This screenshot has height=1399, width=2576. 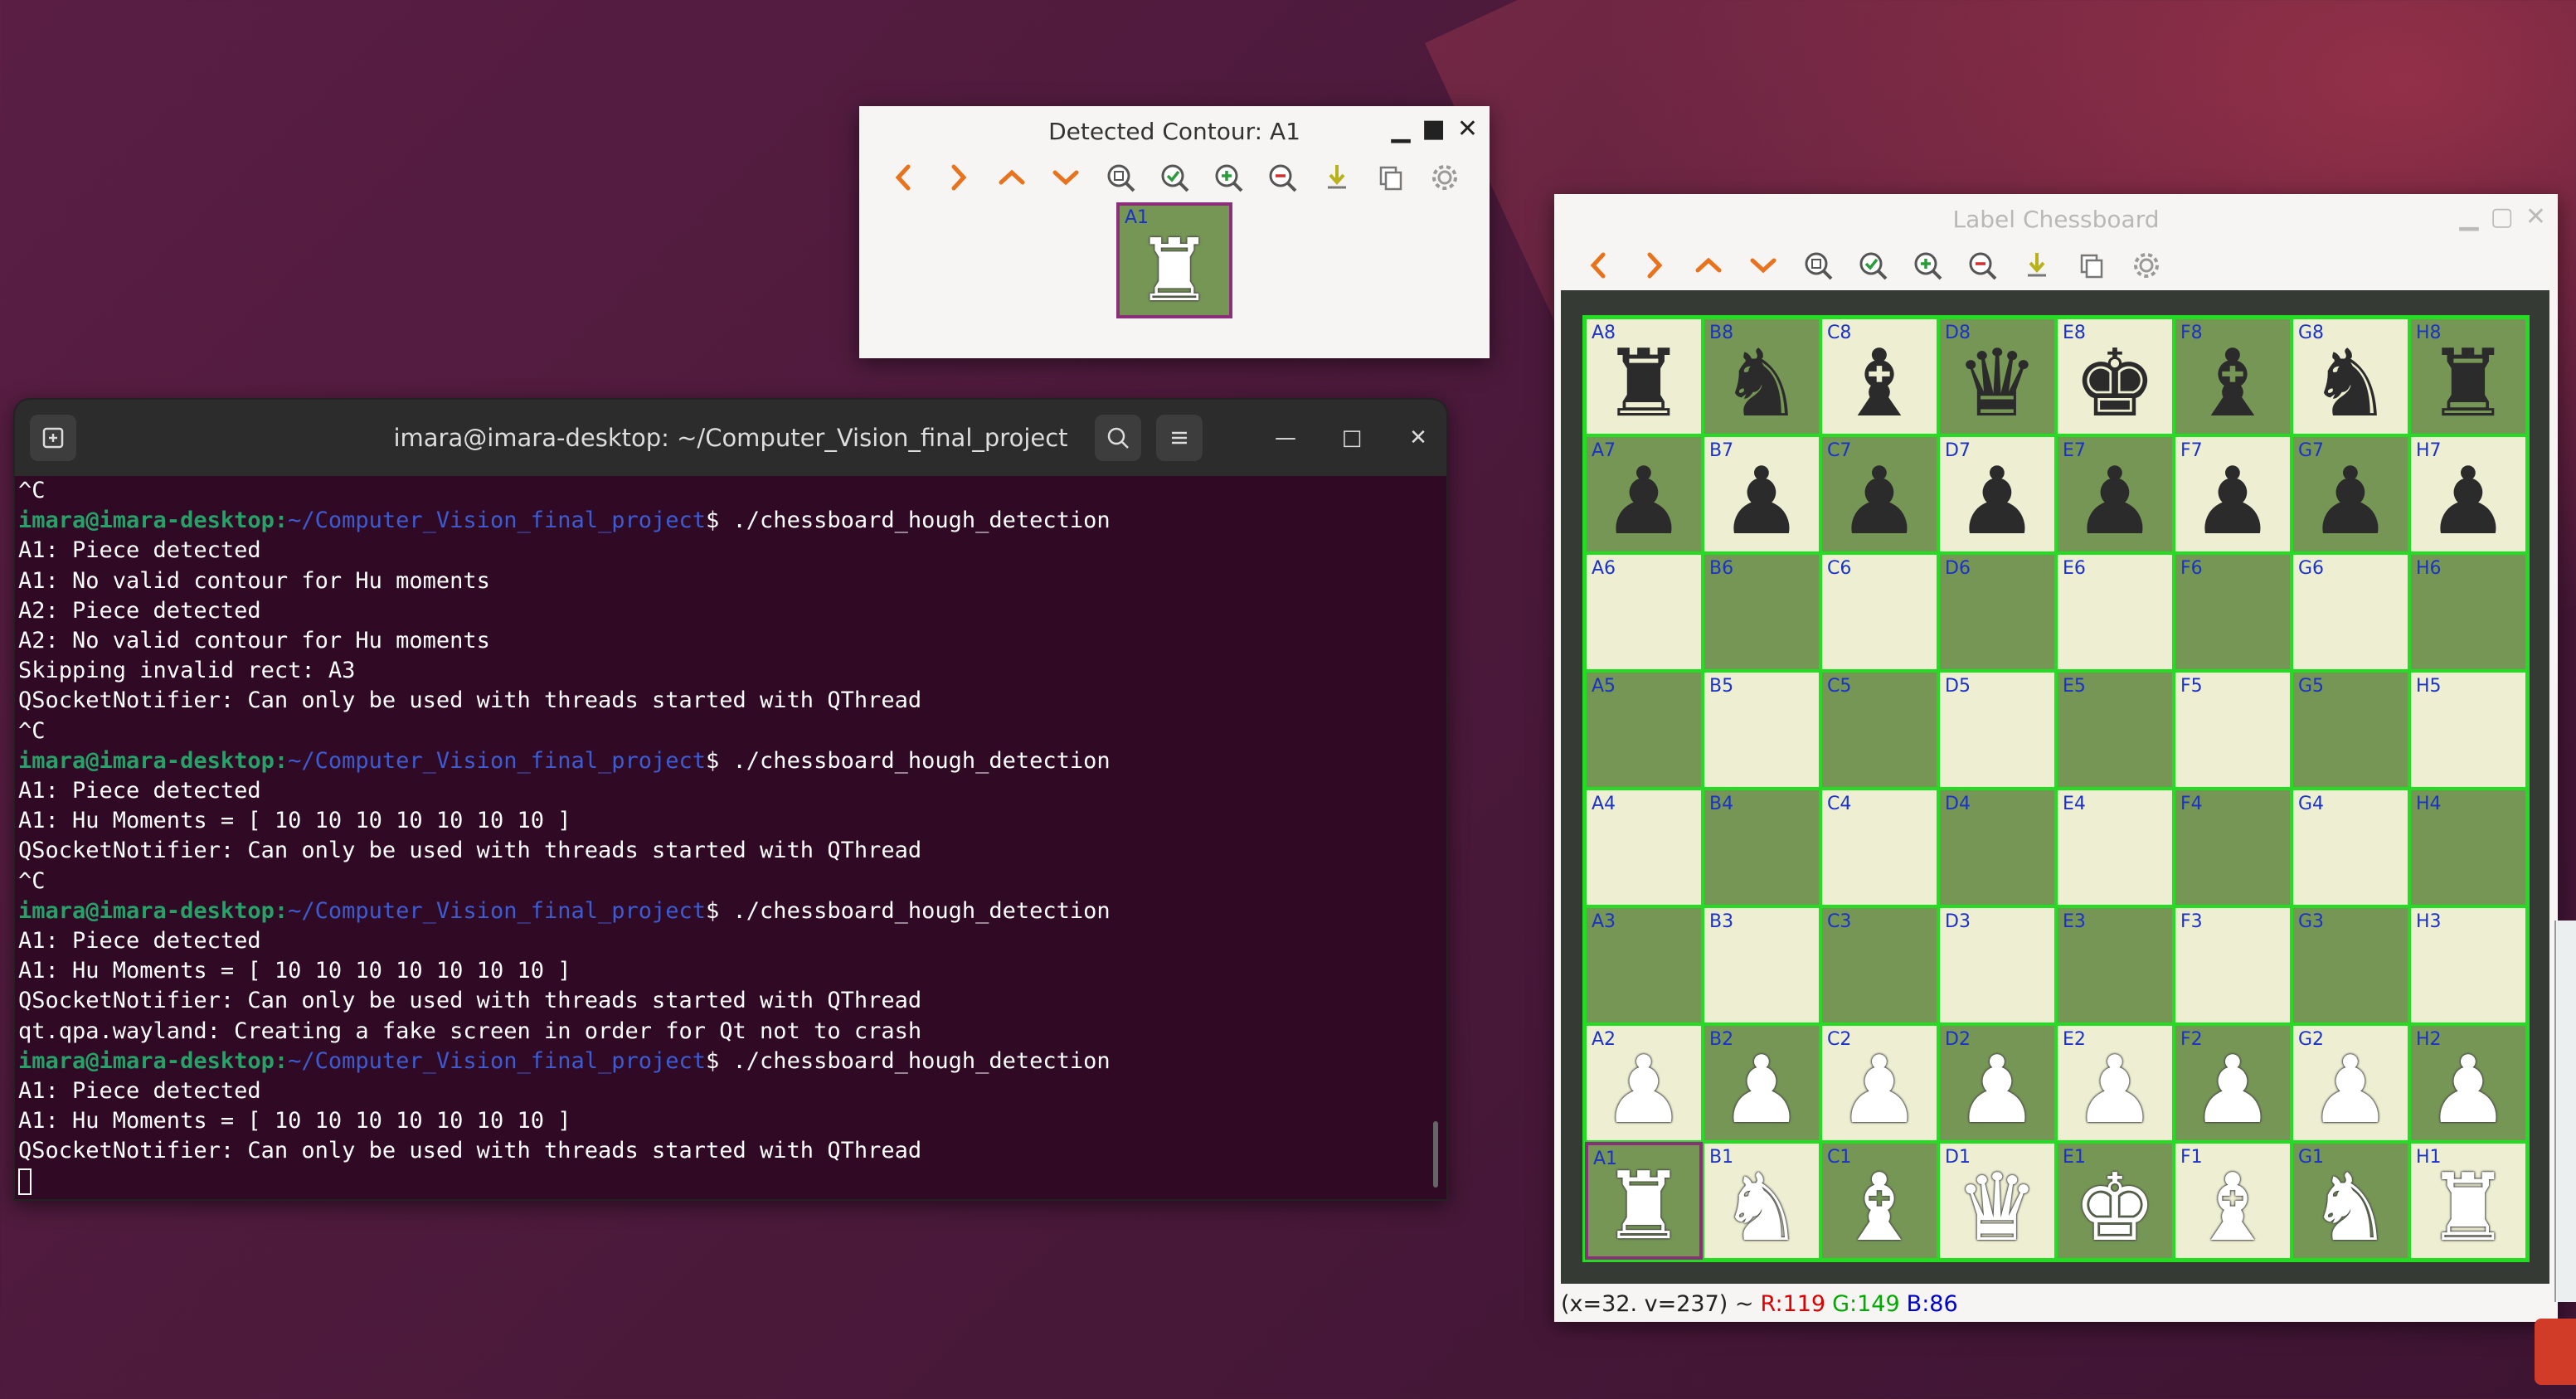 I want to click on square-g8: G8 ♞, so click(x=2350, y=377).